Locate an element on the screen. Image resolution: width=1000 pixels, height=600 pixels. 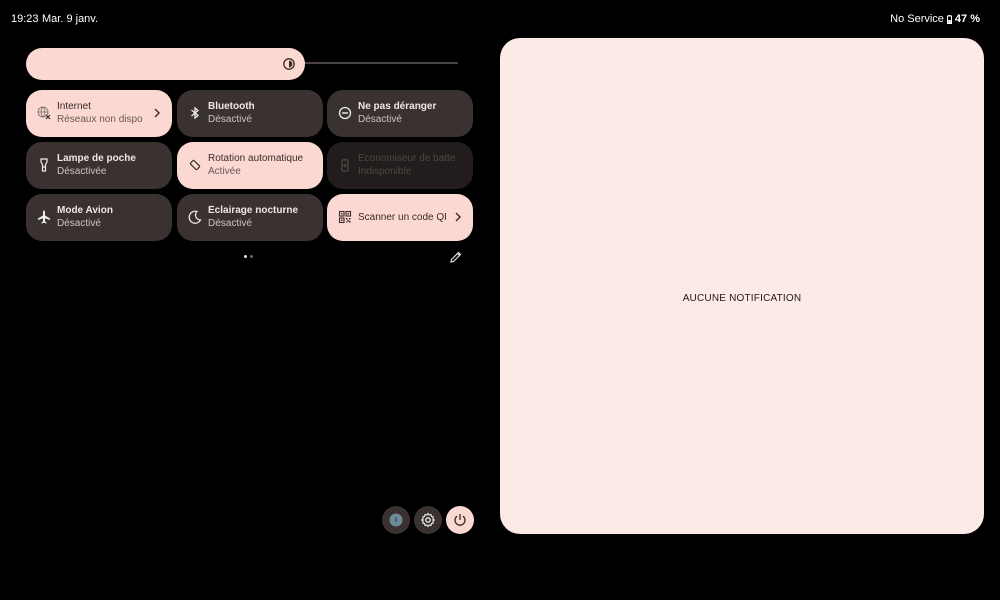
tile-flashlight-subtitle: Désactivée is located at coordinates (82, 171).